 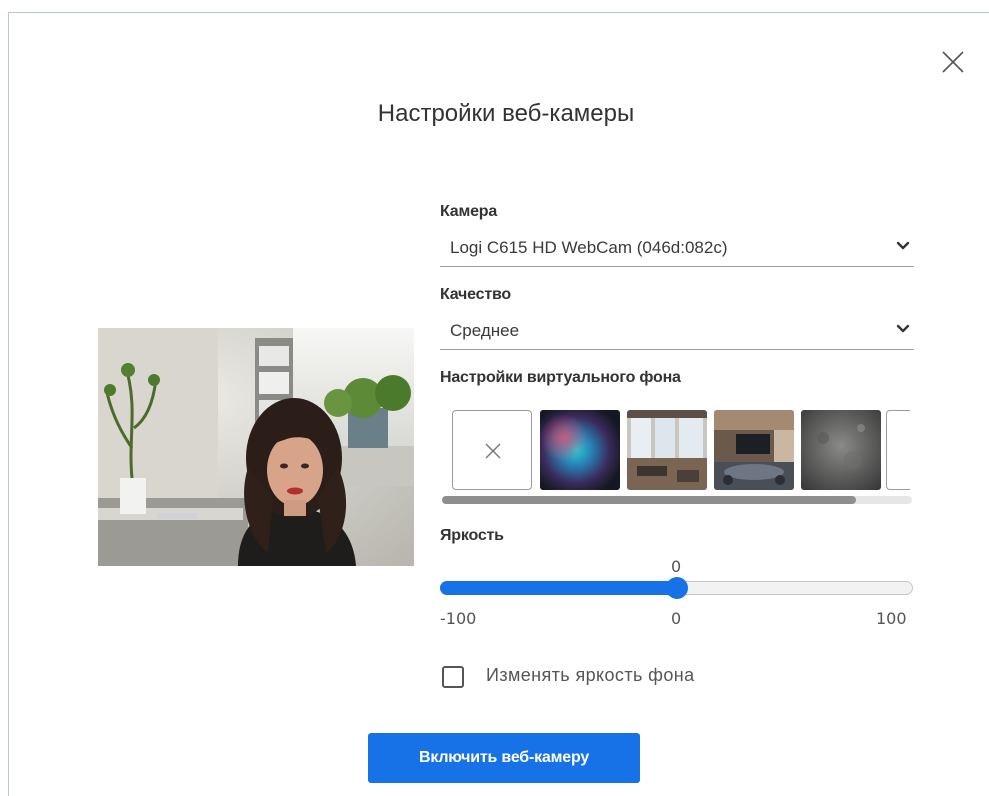 What do you see at coordinates (560, 377) in the screenshot?
I see `virtual-background-label: Настройки виртуального фона` at bounding box center [560, 377].